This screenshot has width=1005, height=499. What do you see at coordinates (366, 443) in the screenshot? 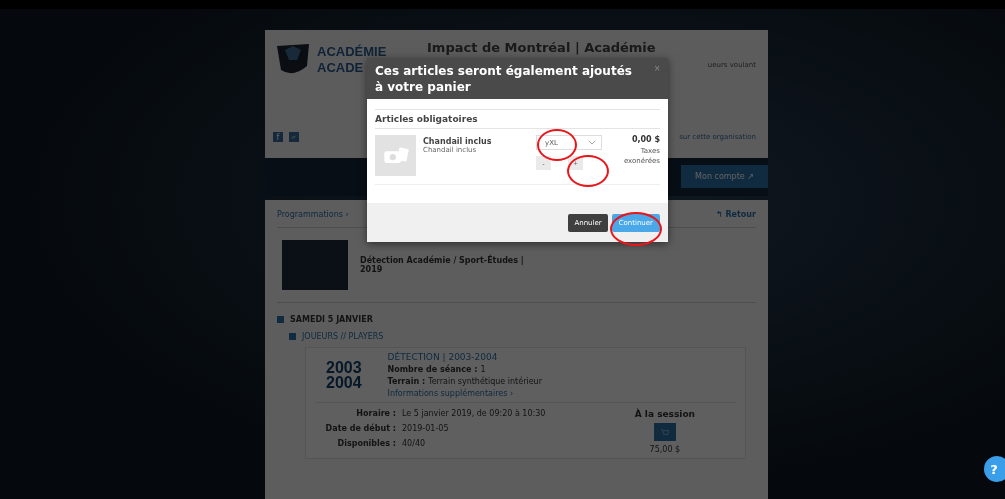
I see `fact-label: Disponibles :` at bounding box center [366, 443].